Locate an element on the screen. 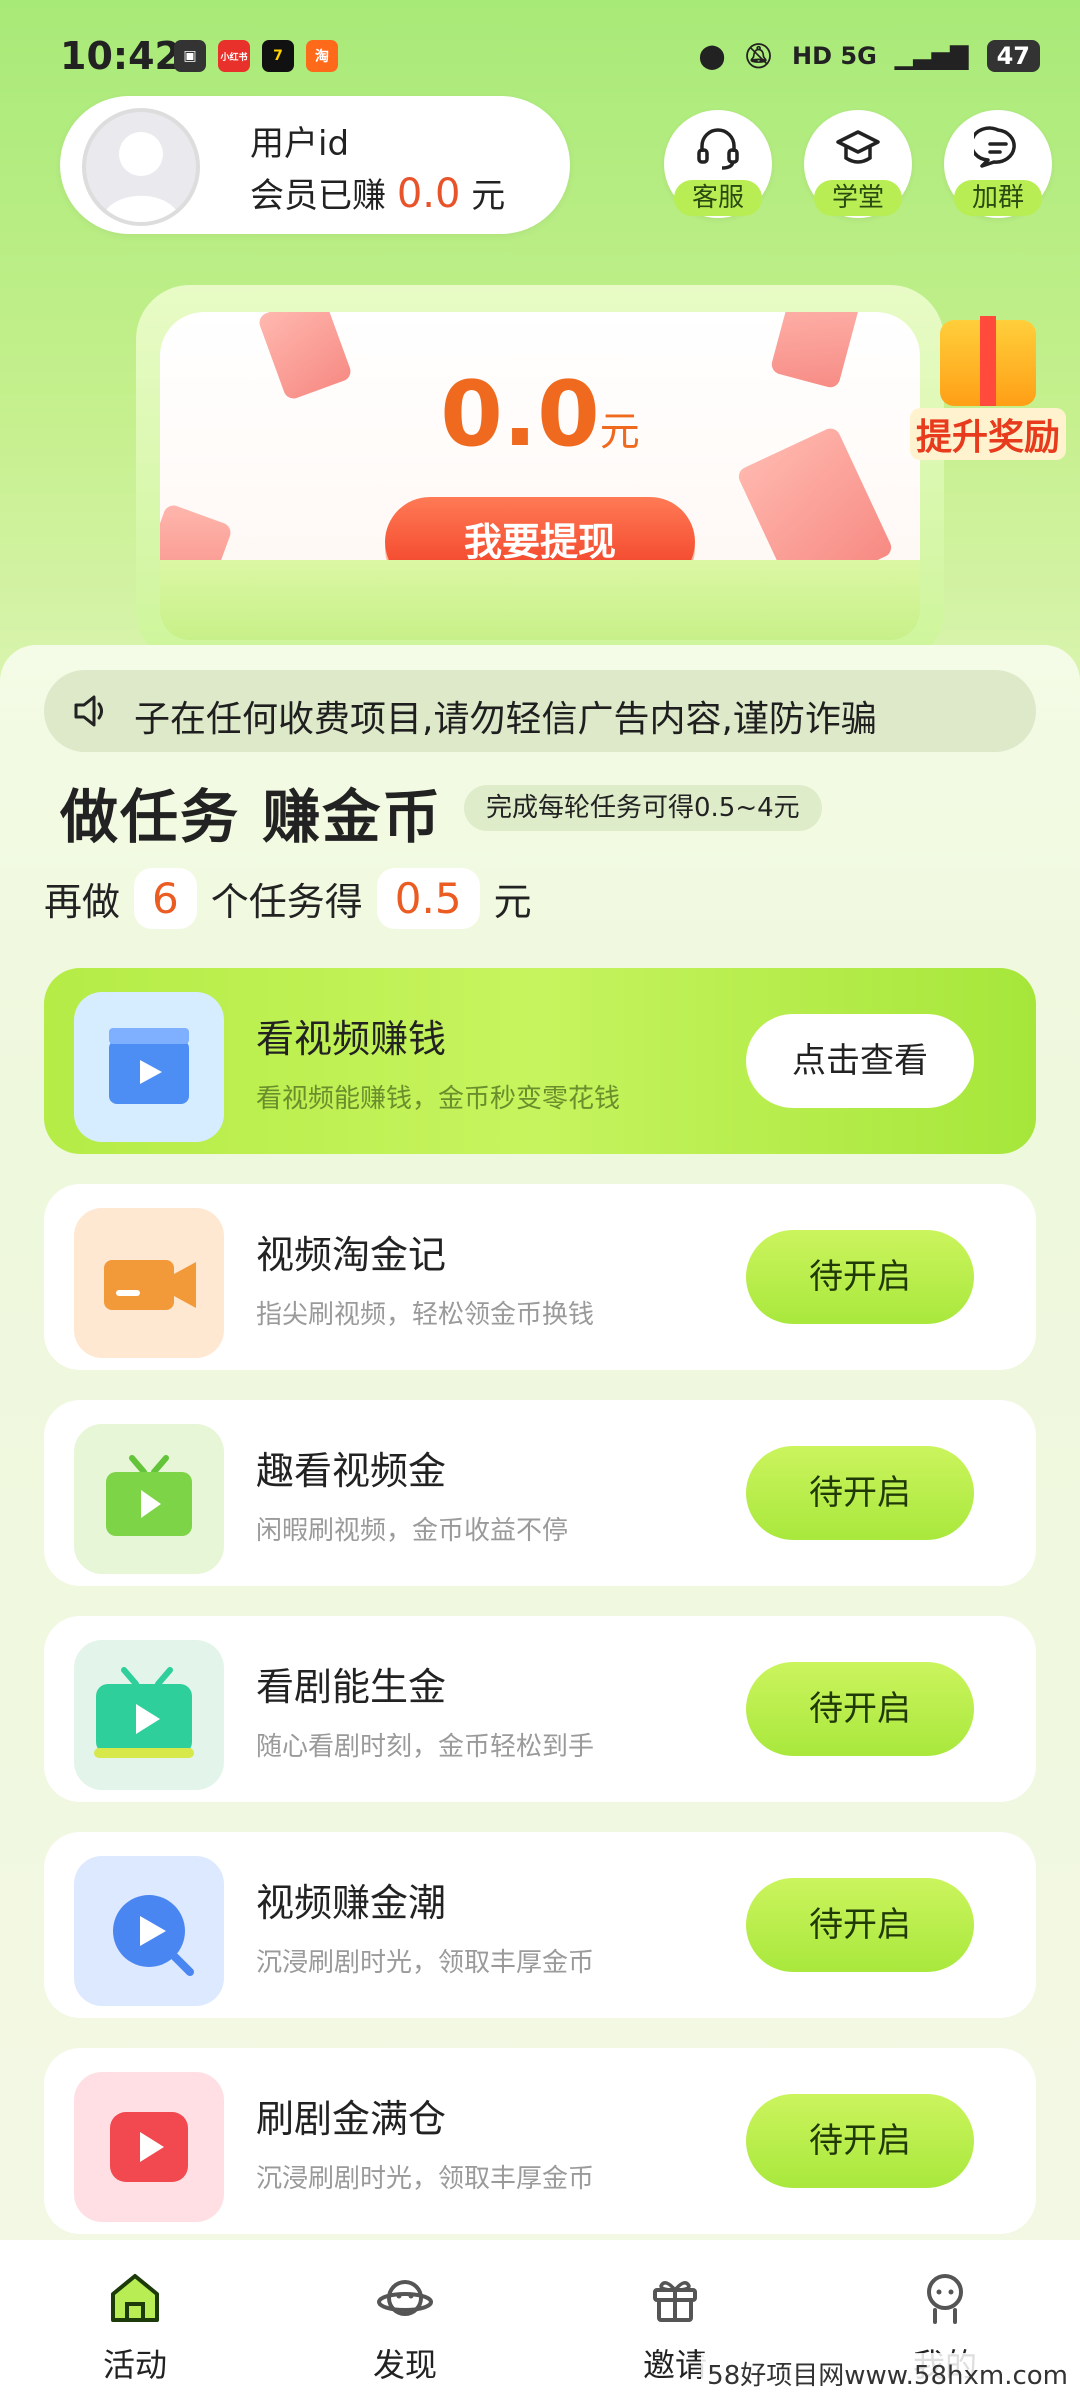 The height and width of the screenshot is (2400, 1080). mute-bell-icon: 🔕︎ is located at coordinates (758, 56).